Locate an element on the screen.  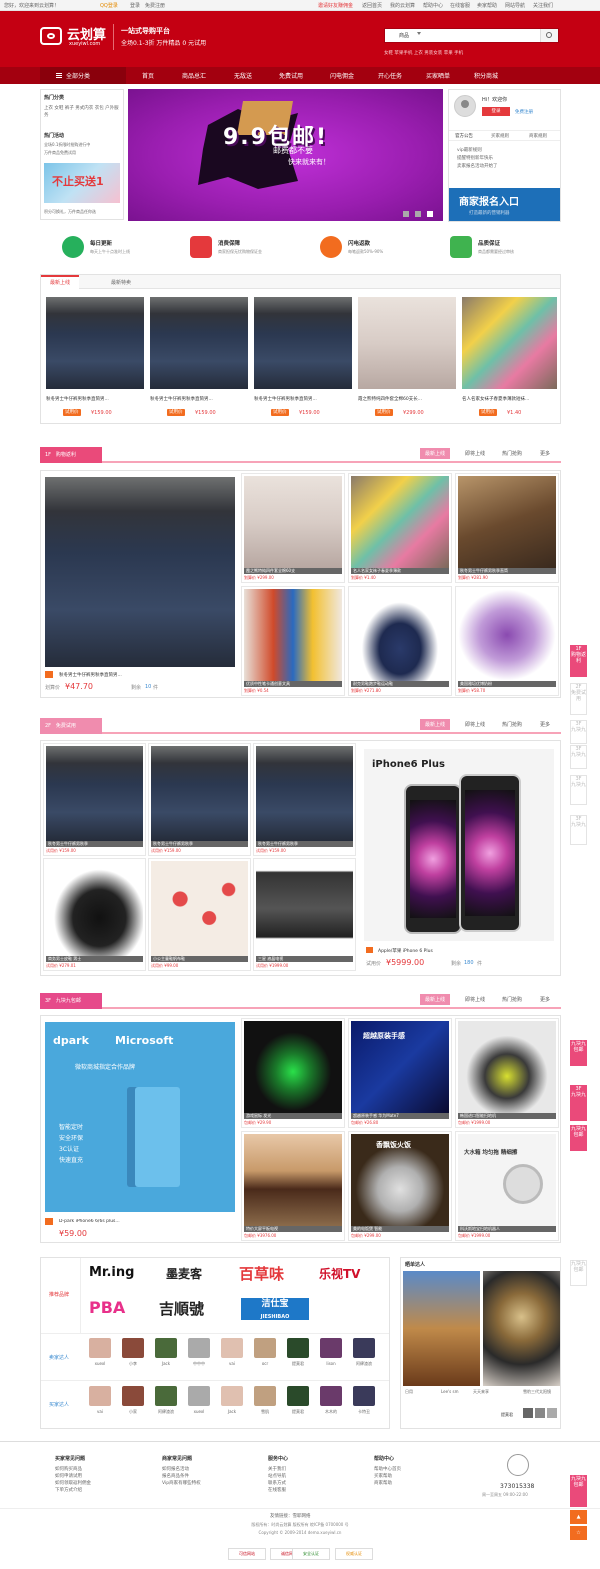
brand-jishunhao: 吉順號 is located at coordinates (181, 1308).